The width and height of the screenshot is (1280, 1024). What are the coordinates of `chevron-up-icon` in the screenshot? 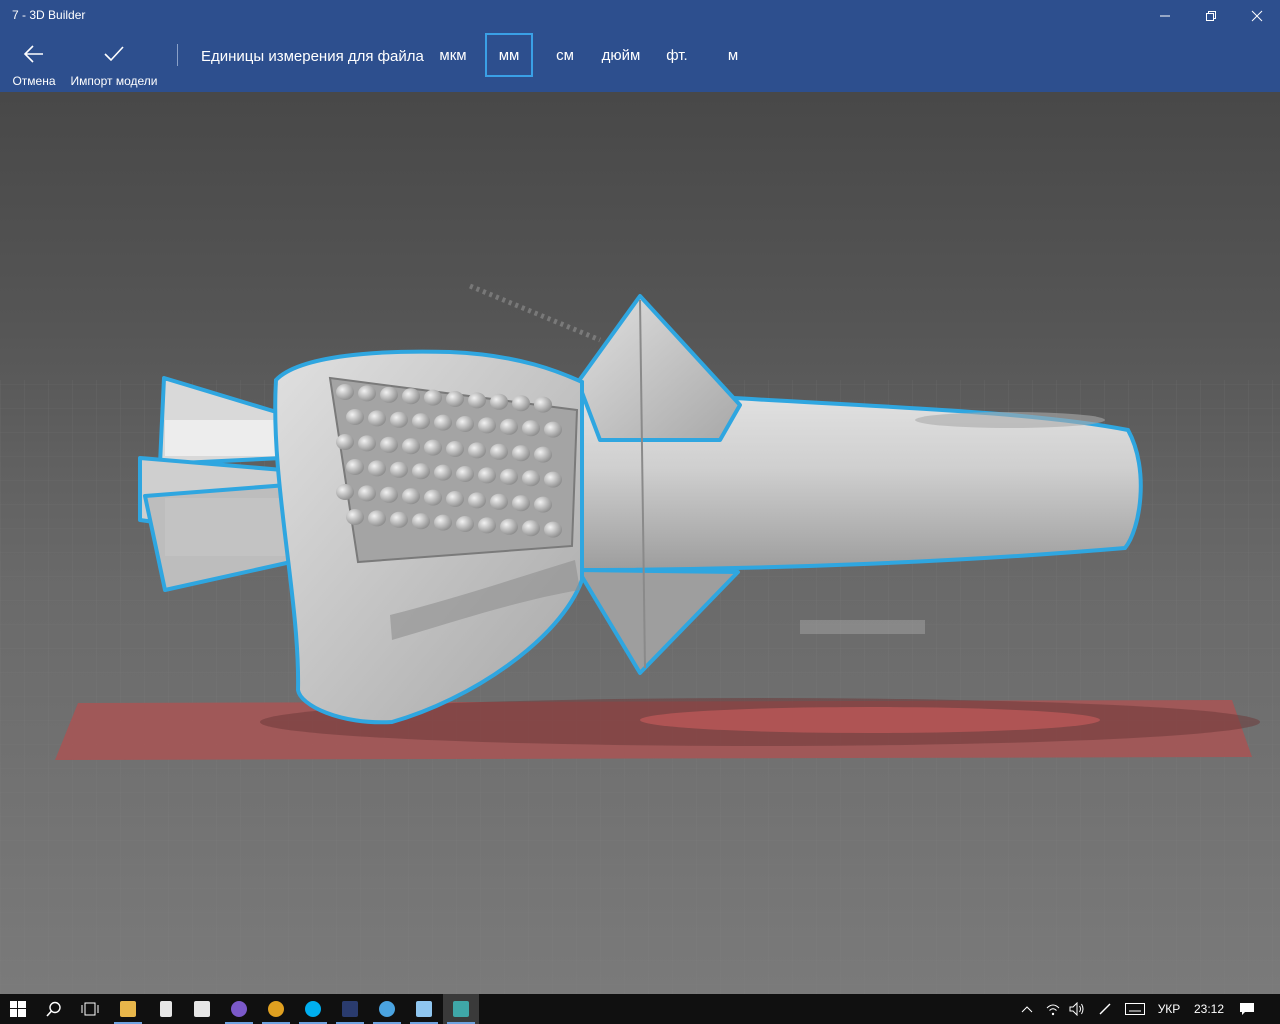 It's located at (1027, 1009).